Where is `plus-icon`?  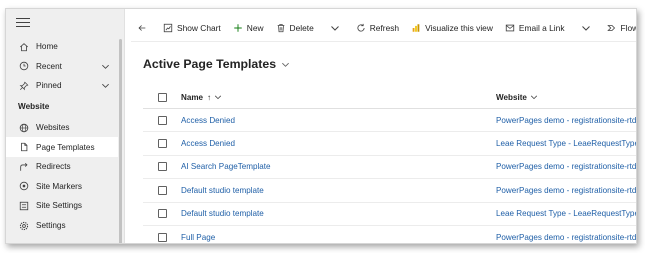 plus-icon is located at coordinates (238, 27).